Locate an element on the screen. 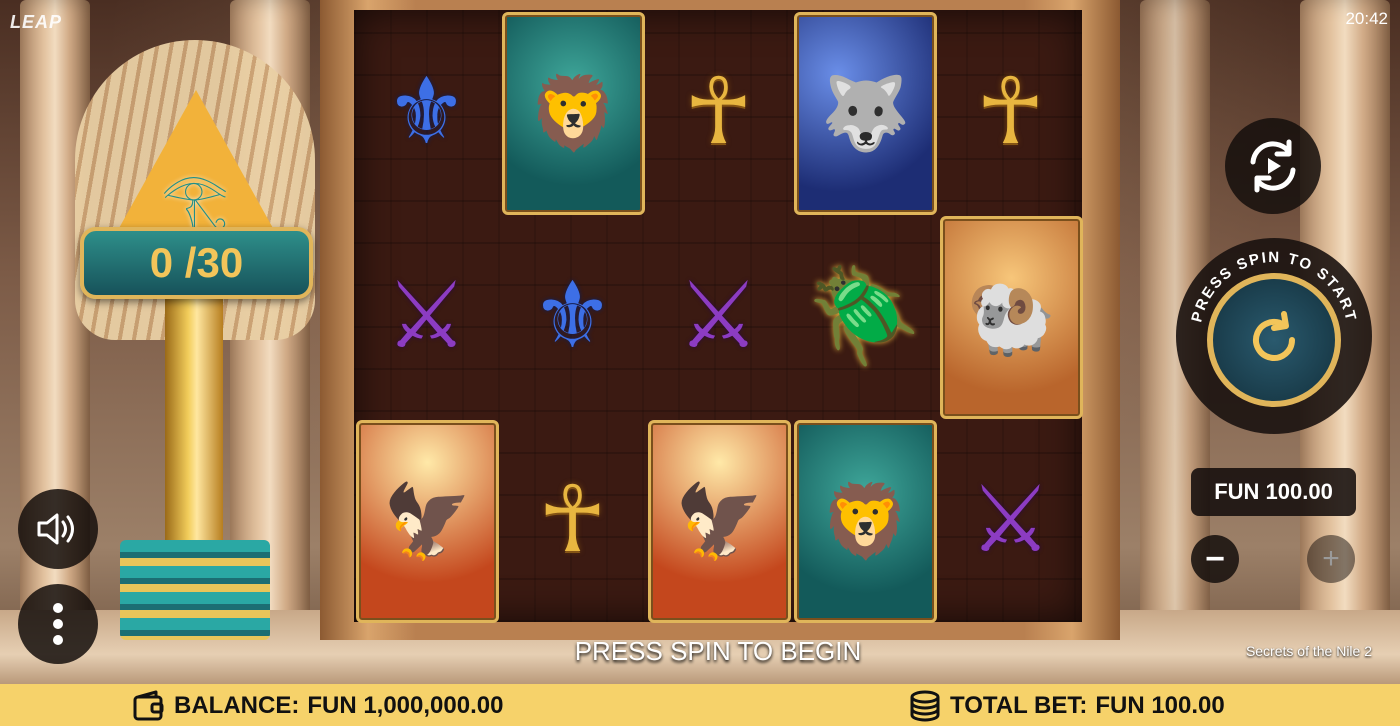 The image size is (1400, 726). coins-icon is located at coordinates (925, 706).